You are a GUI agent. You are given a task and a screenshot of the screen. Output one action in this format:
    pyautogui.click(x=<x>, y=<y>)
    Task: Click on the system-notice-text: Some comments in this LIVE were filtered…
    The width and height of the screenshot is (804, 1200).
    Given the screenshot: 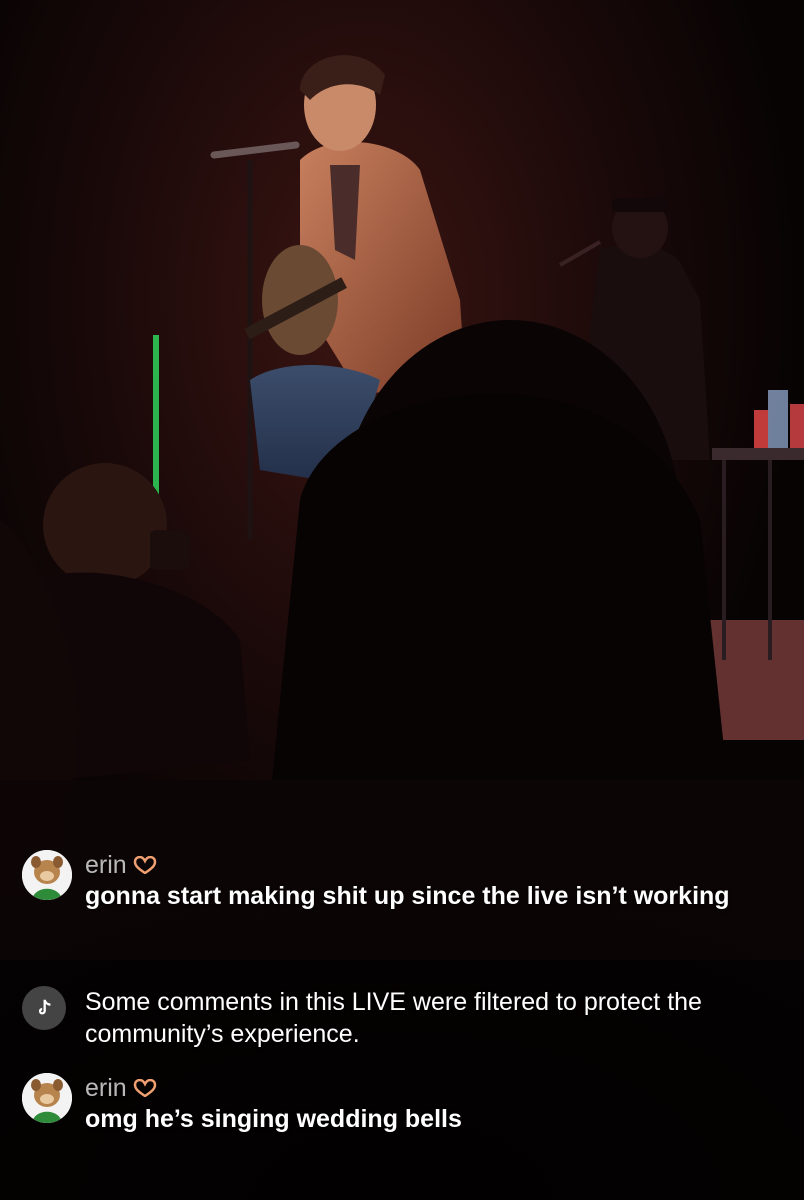 What is the action you would take?
    pyautogui.click(x=393, y=1018)
    